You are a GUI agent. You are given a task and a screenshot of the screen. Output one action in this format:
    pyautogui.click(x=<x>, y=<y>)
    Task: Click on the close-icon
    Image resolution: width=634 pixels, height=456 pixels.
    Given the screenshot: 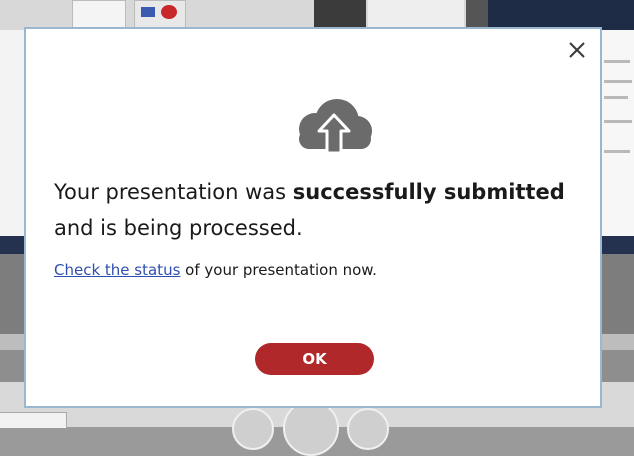 What is the action you would take?
    pyautogui.click(x=577, y=50)
    